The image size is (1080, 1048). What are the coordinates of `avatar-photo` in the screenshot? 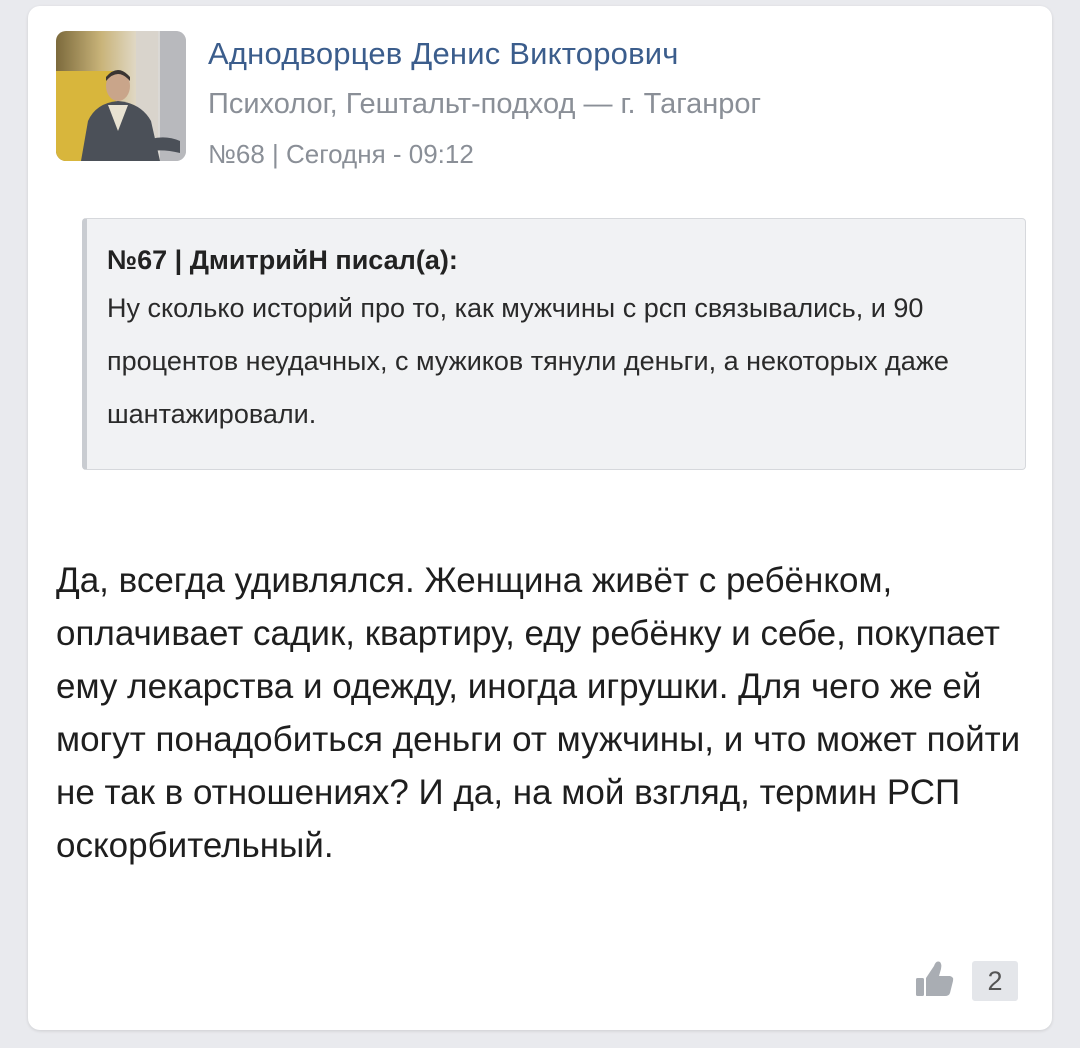 It's located at (121, 96).